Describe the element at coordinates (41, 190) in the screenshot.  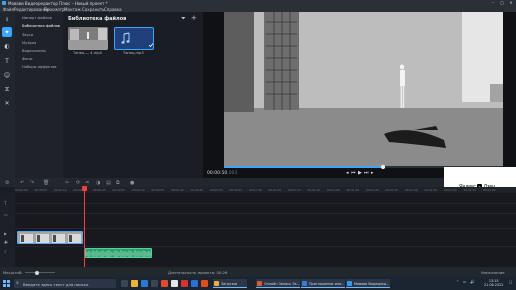
I see `ruler-tick: 00:00:05` at that location.